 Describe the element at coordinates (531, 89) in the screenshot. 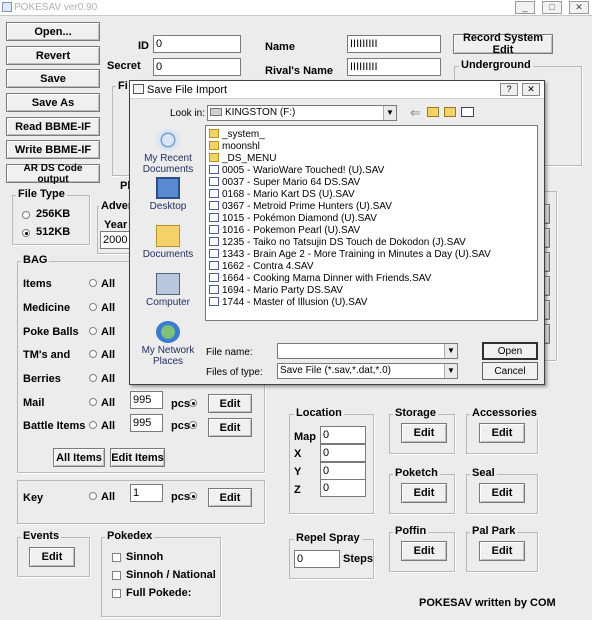

I see `dialog-close-button: ✕` at that location.